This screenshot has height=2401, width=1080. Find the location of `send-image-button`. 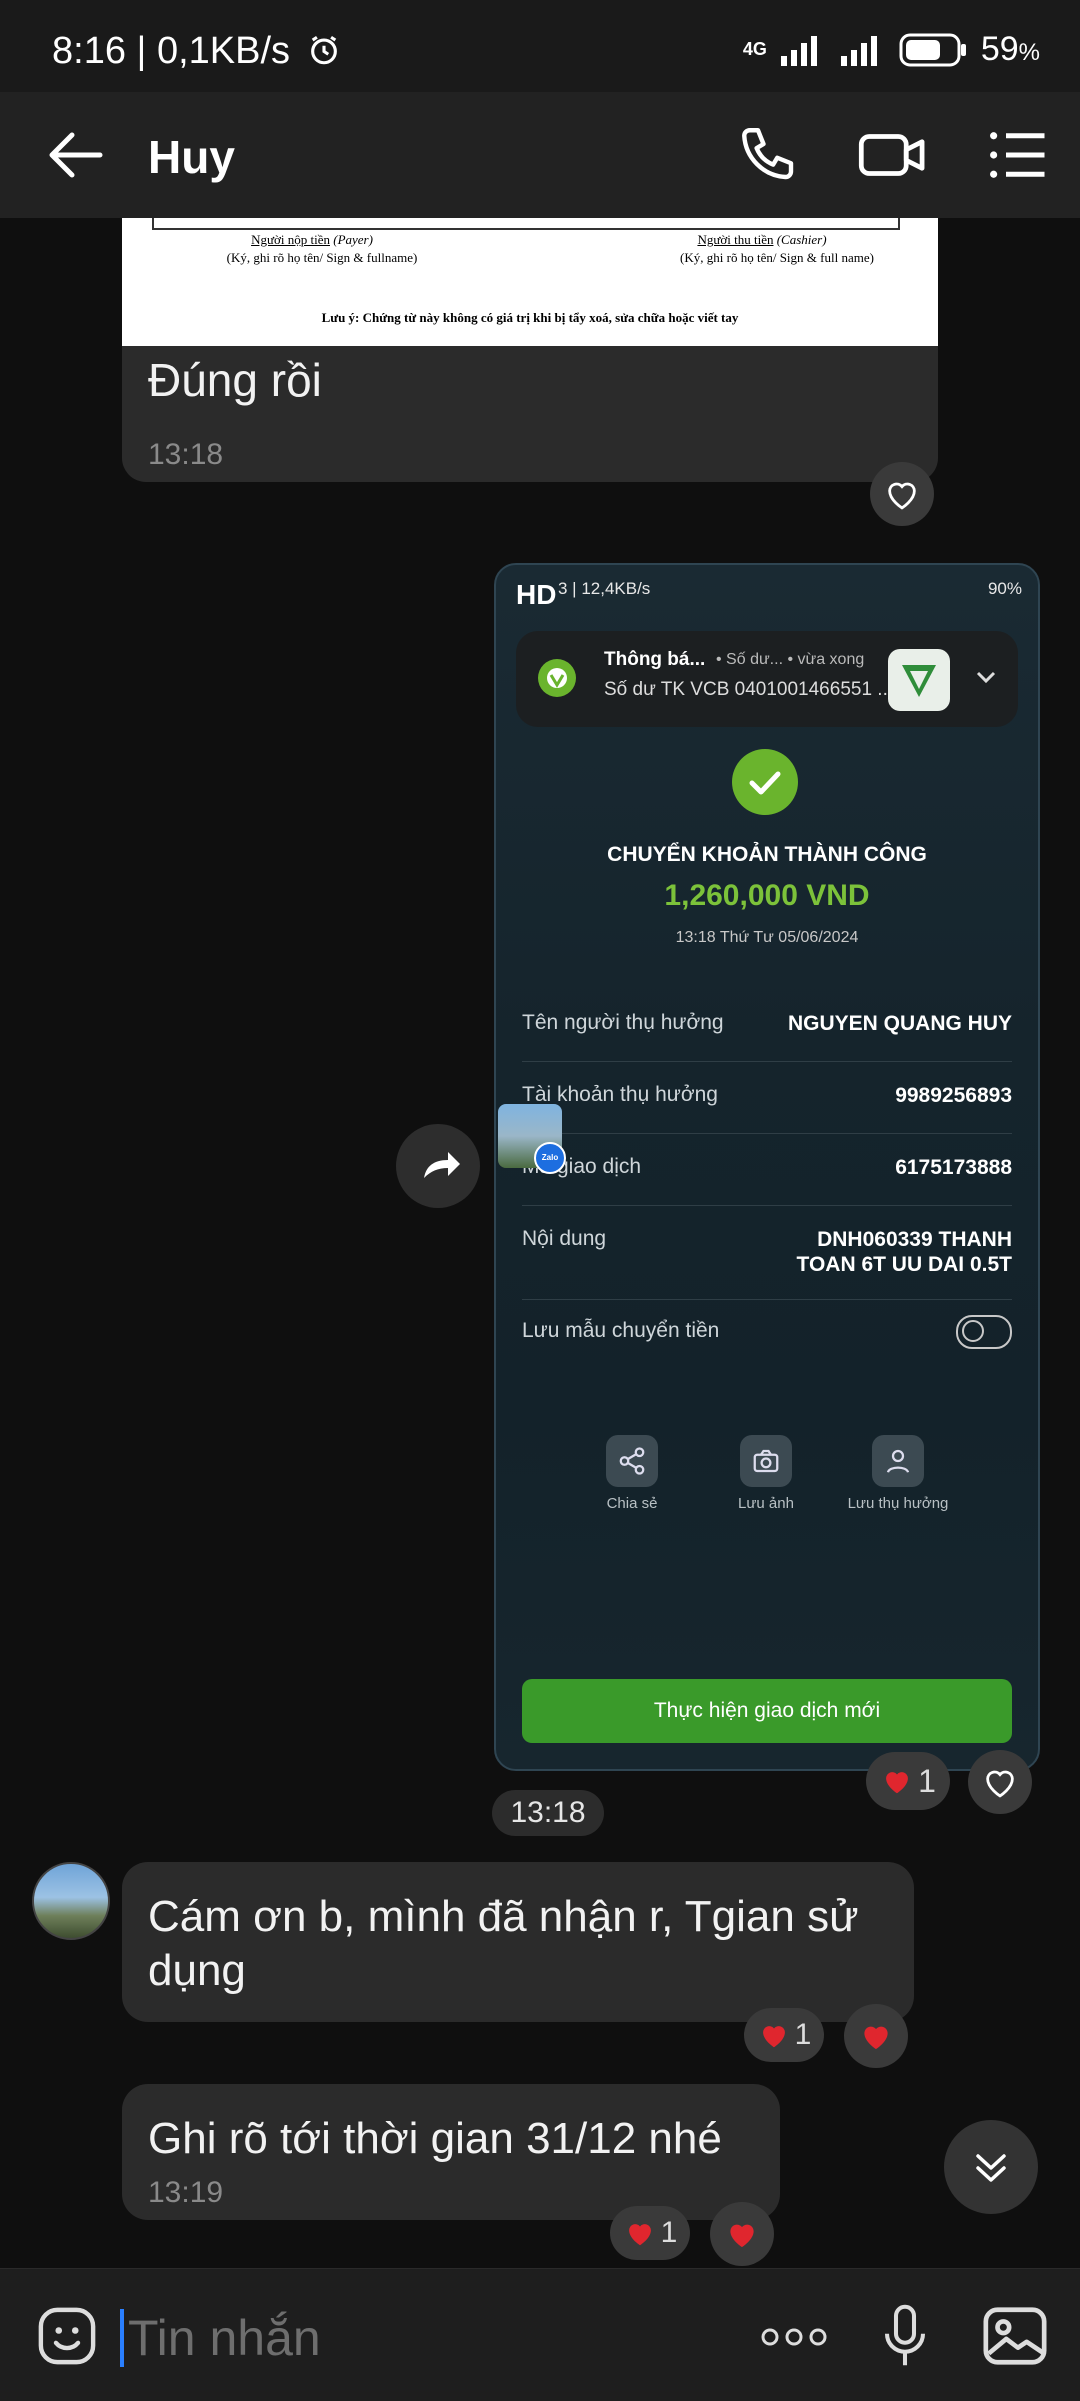

send-image-button is located at coordinates (1015, 2336).